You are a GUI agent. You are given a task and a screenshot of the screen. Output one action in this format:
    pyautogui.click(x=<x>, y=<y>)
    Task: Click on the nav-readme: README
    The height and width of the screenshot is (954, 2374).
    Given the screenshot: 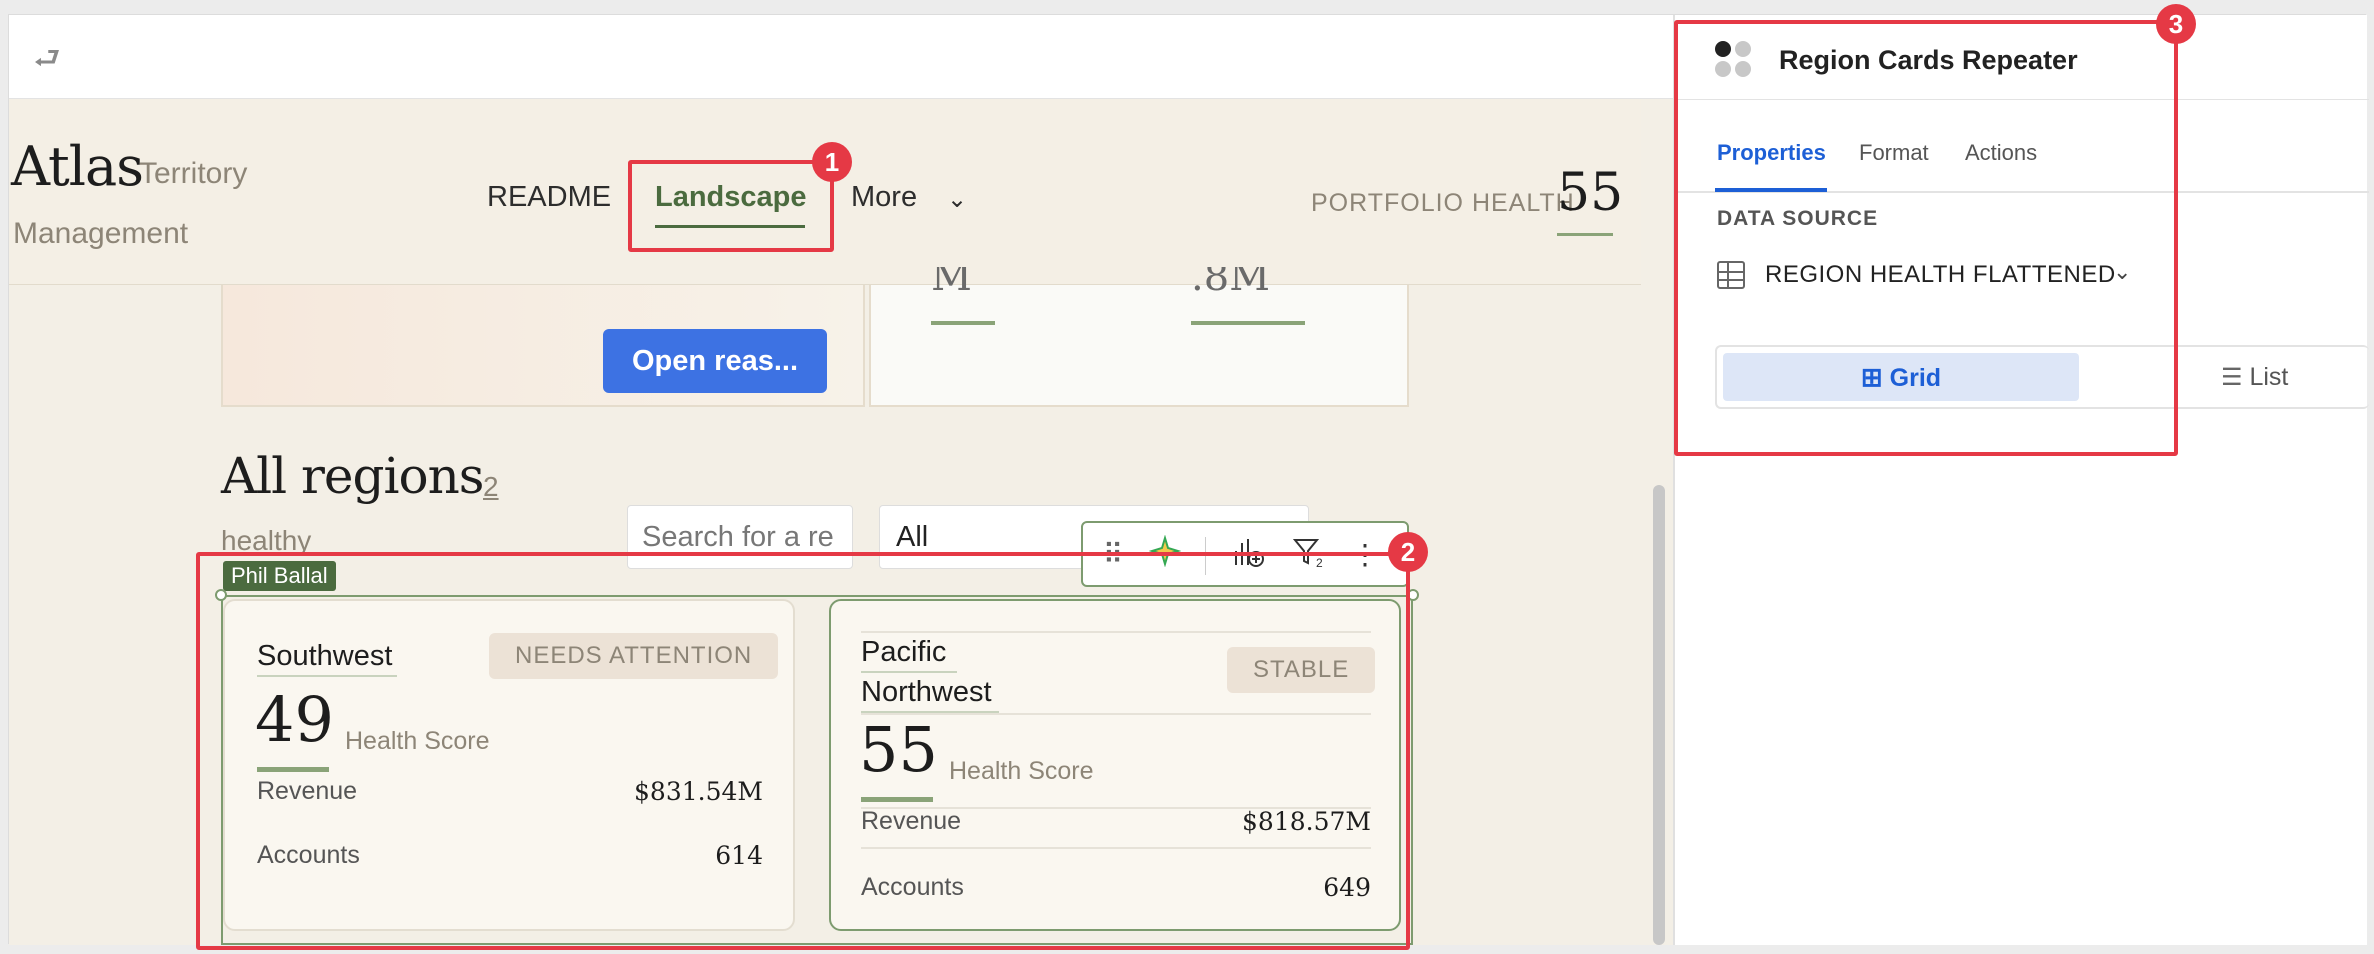 What is the action you would take?
    pyautogui.click(x=549, y=197)
    